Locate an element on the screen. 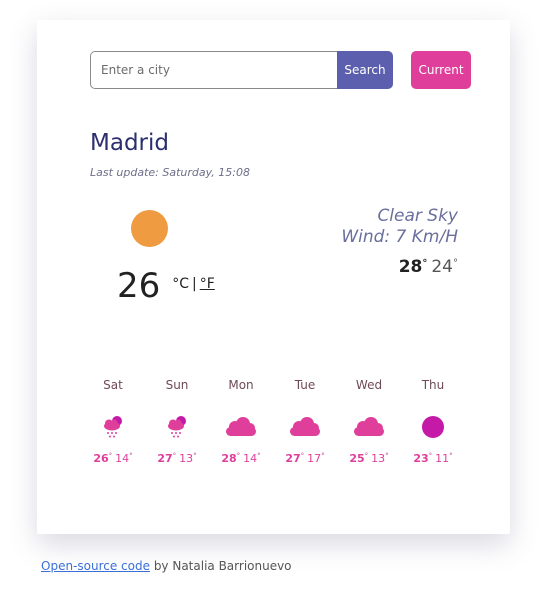  forecast-temps: 25° 13° is located at coordinates (369, 458).